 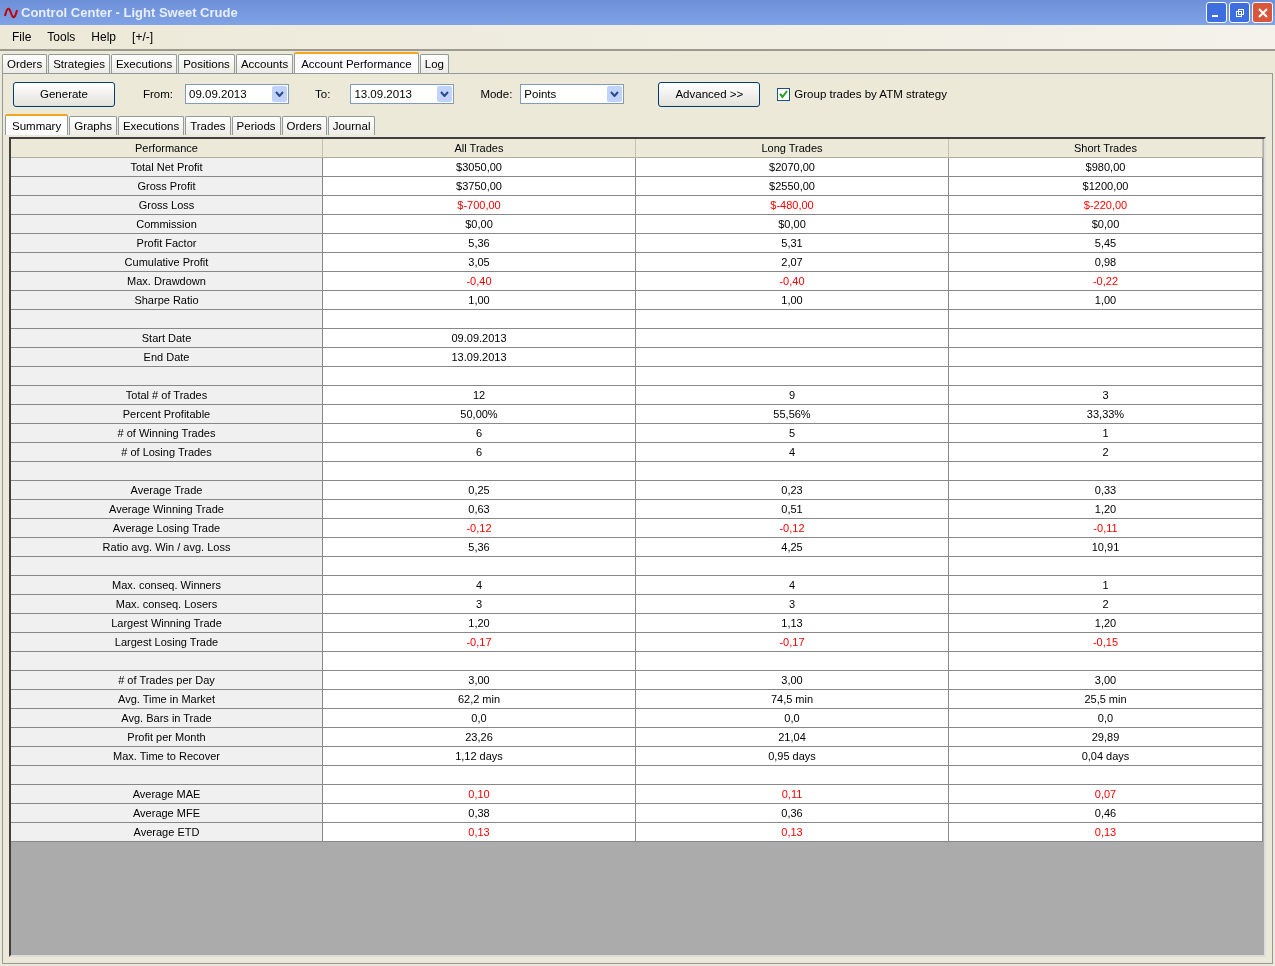 What do you see at coordinates (402, 94) in the screenshot?
I see `to-date-dropdown: 13.09.2013` at bounding box center [402, 94].